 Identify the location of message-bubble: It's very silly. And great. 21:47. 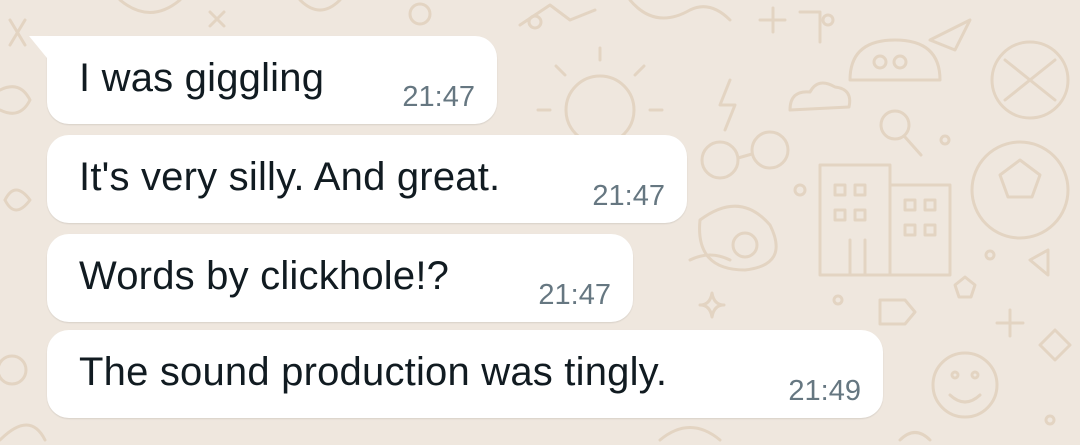
(367, 179).